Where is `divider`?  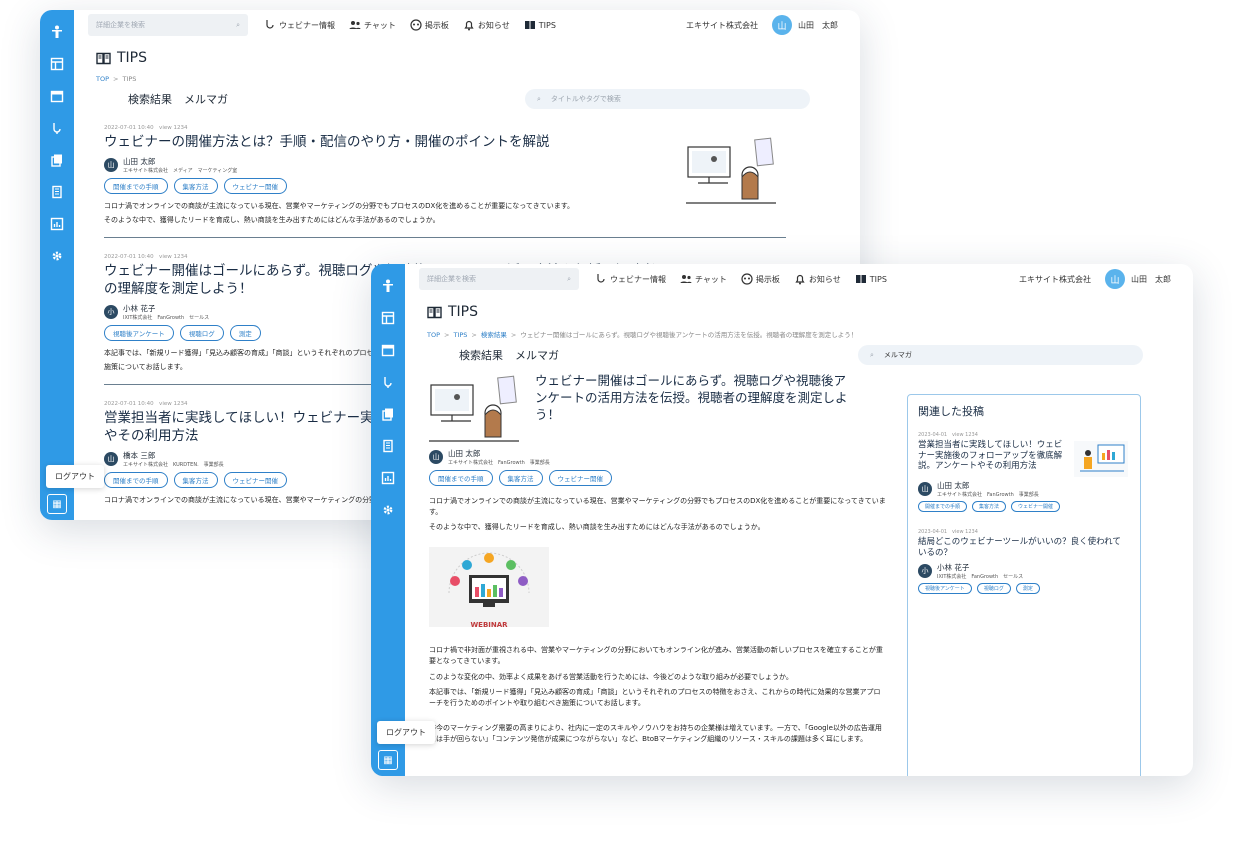 divider is located at coordinates (445, 237).